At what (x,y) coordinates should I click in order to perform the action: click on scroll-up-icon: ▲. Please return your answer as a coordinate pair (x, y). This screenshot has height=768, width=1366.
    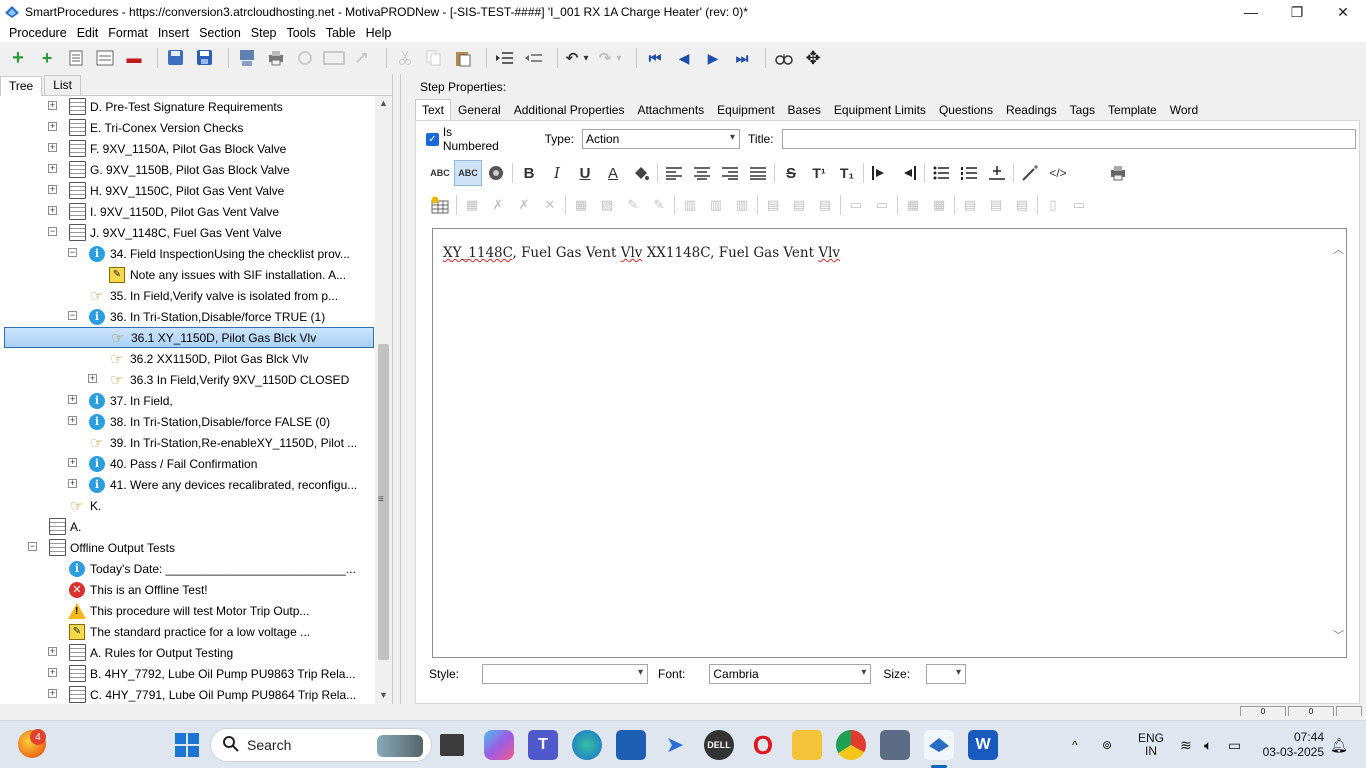
    Looking at the image, I should click on (383, 103).